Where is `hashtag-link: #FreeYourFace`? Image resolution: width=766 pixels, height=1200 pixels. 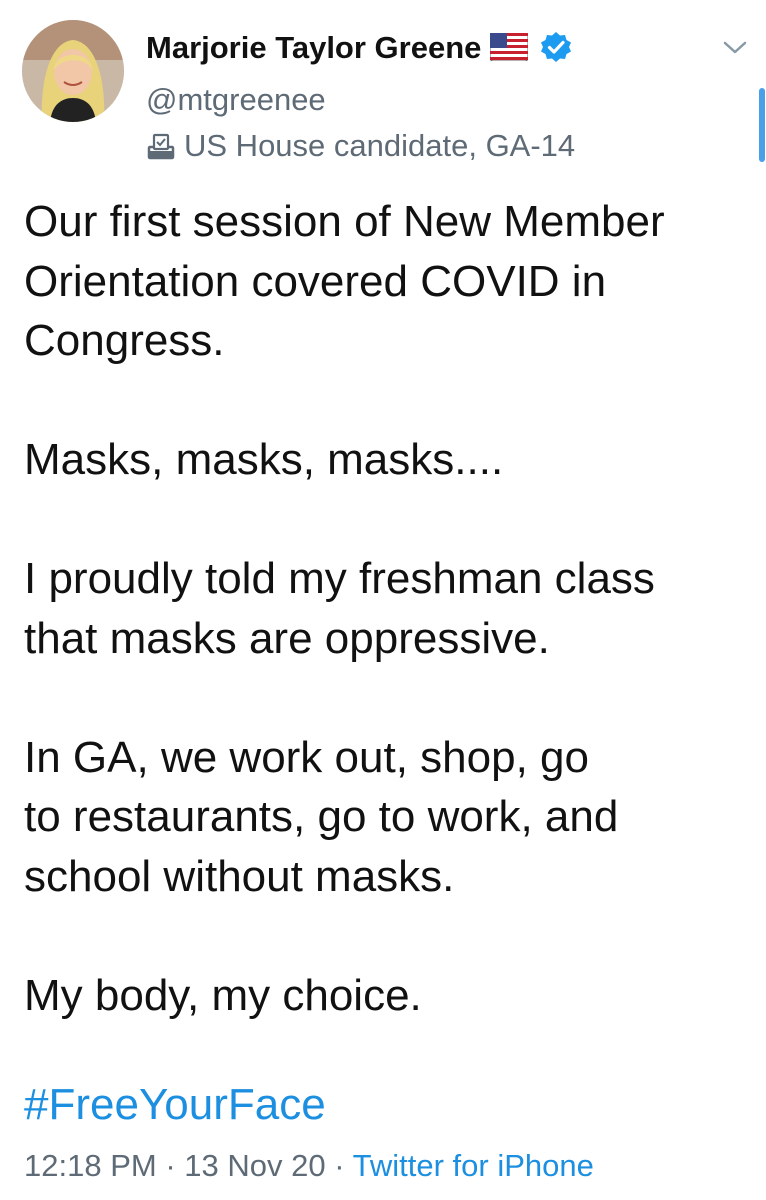 hashtag-link: #FreeYourFace is located at coordinates (175, 1105).